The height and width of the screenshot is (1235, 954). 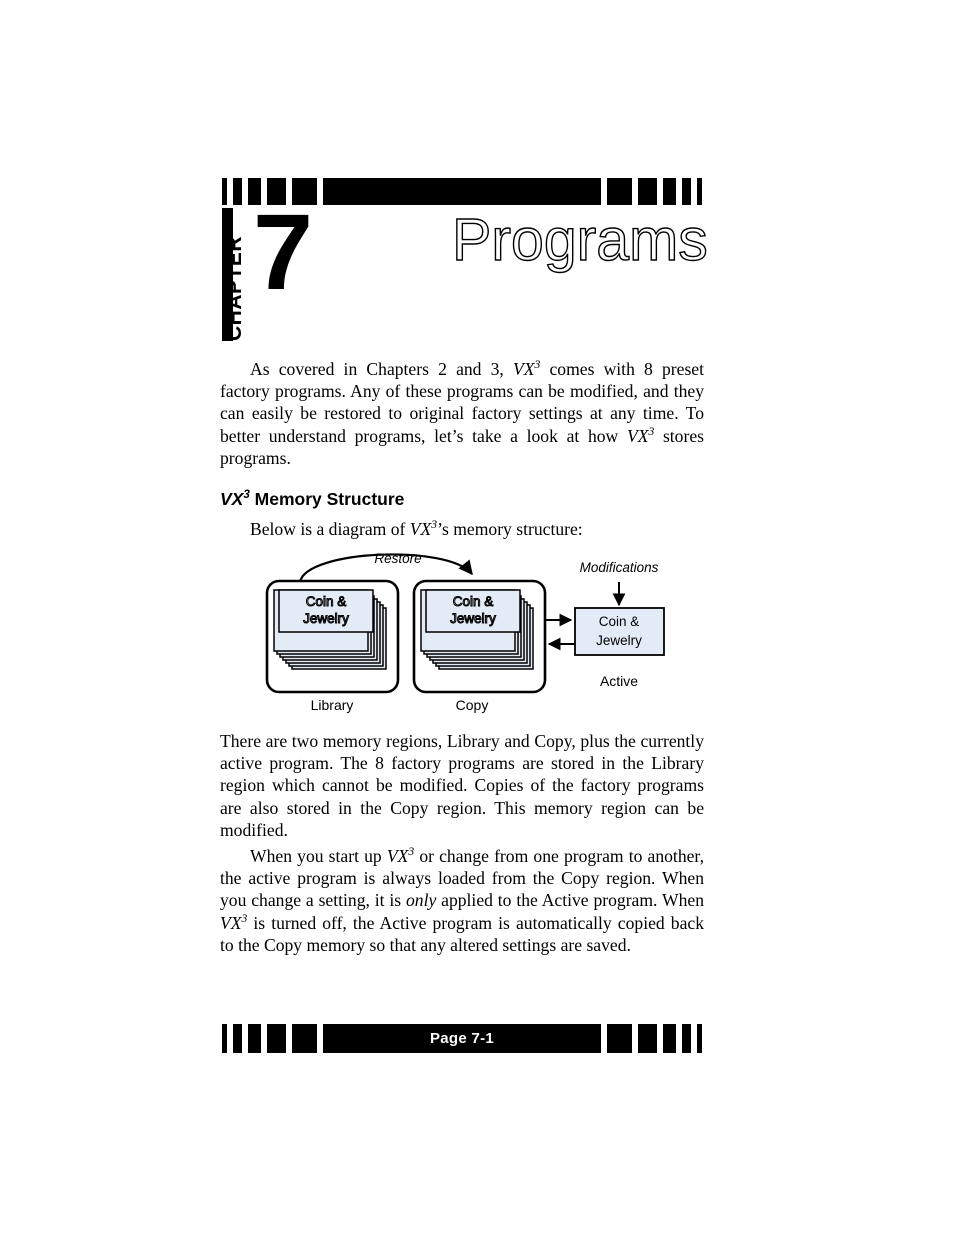 What do you see at coordinates (579, 240) in the screenshot?
I see `page-title: Programs` at bounding box center [579, 240].